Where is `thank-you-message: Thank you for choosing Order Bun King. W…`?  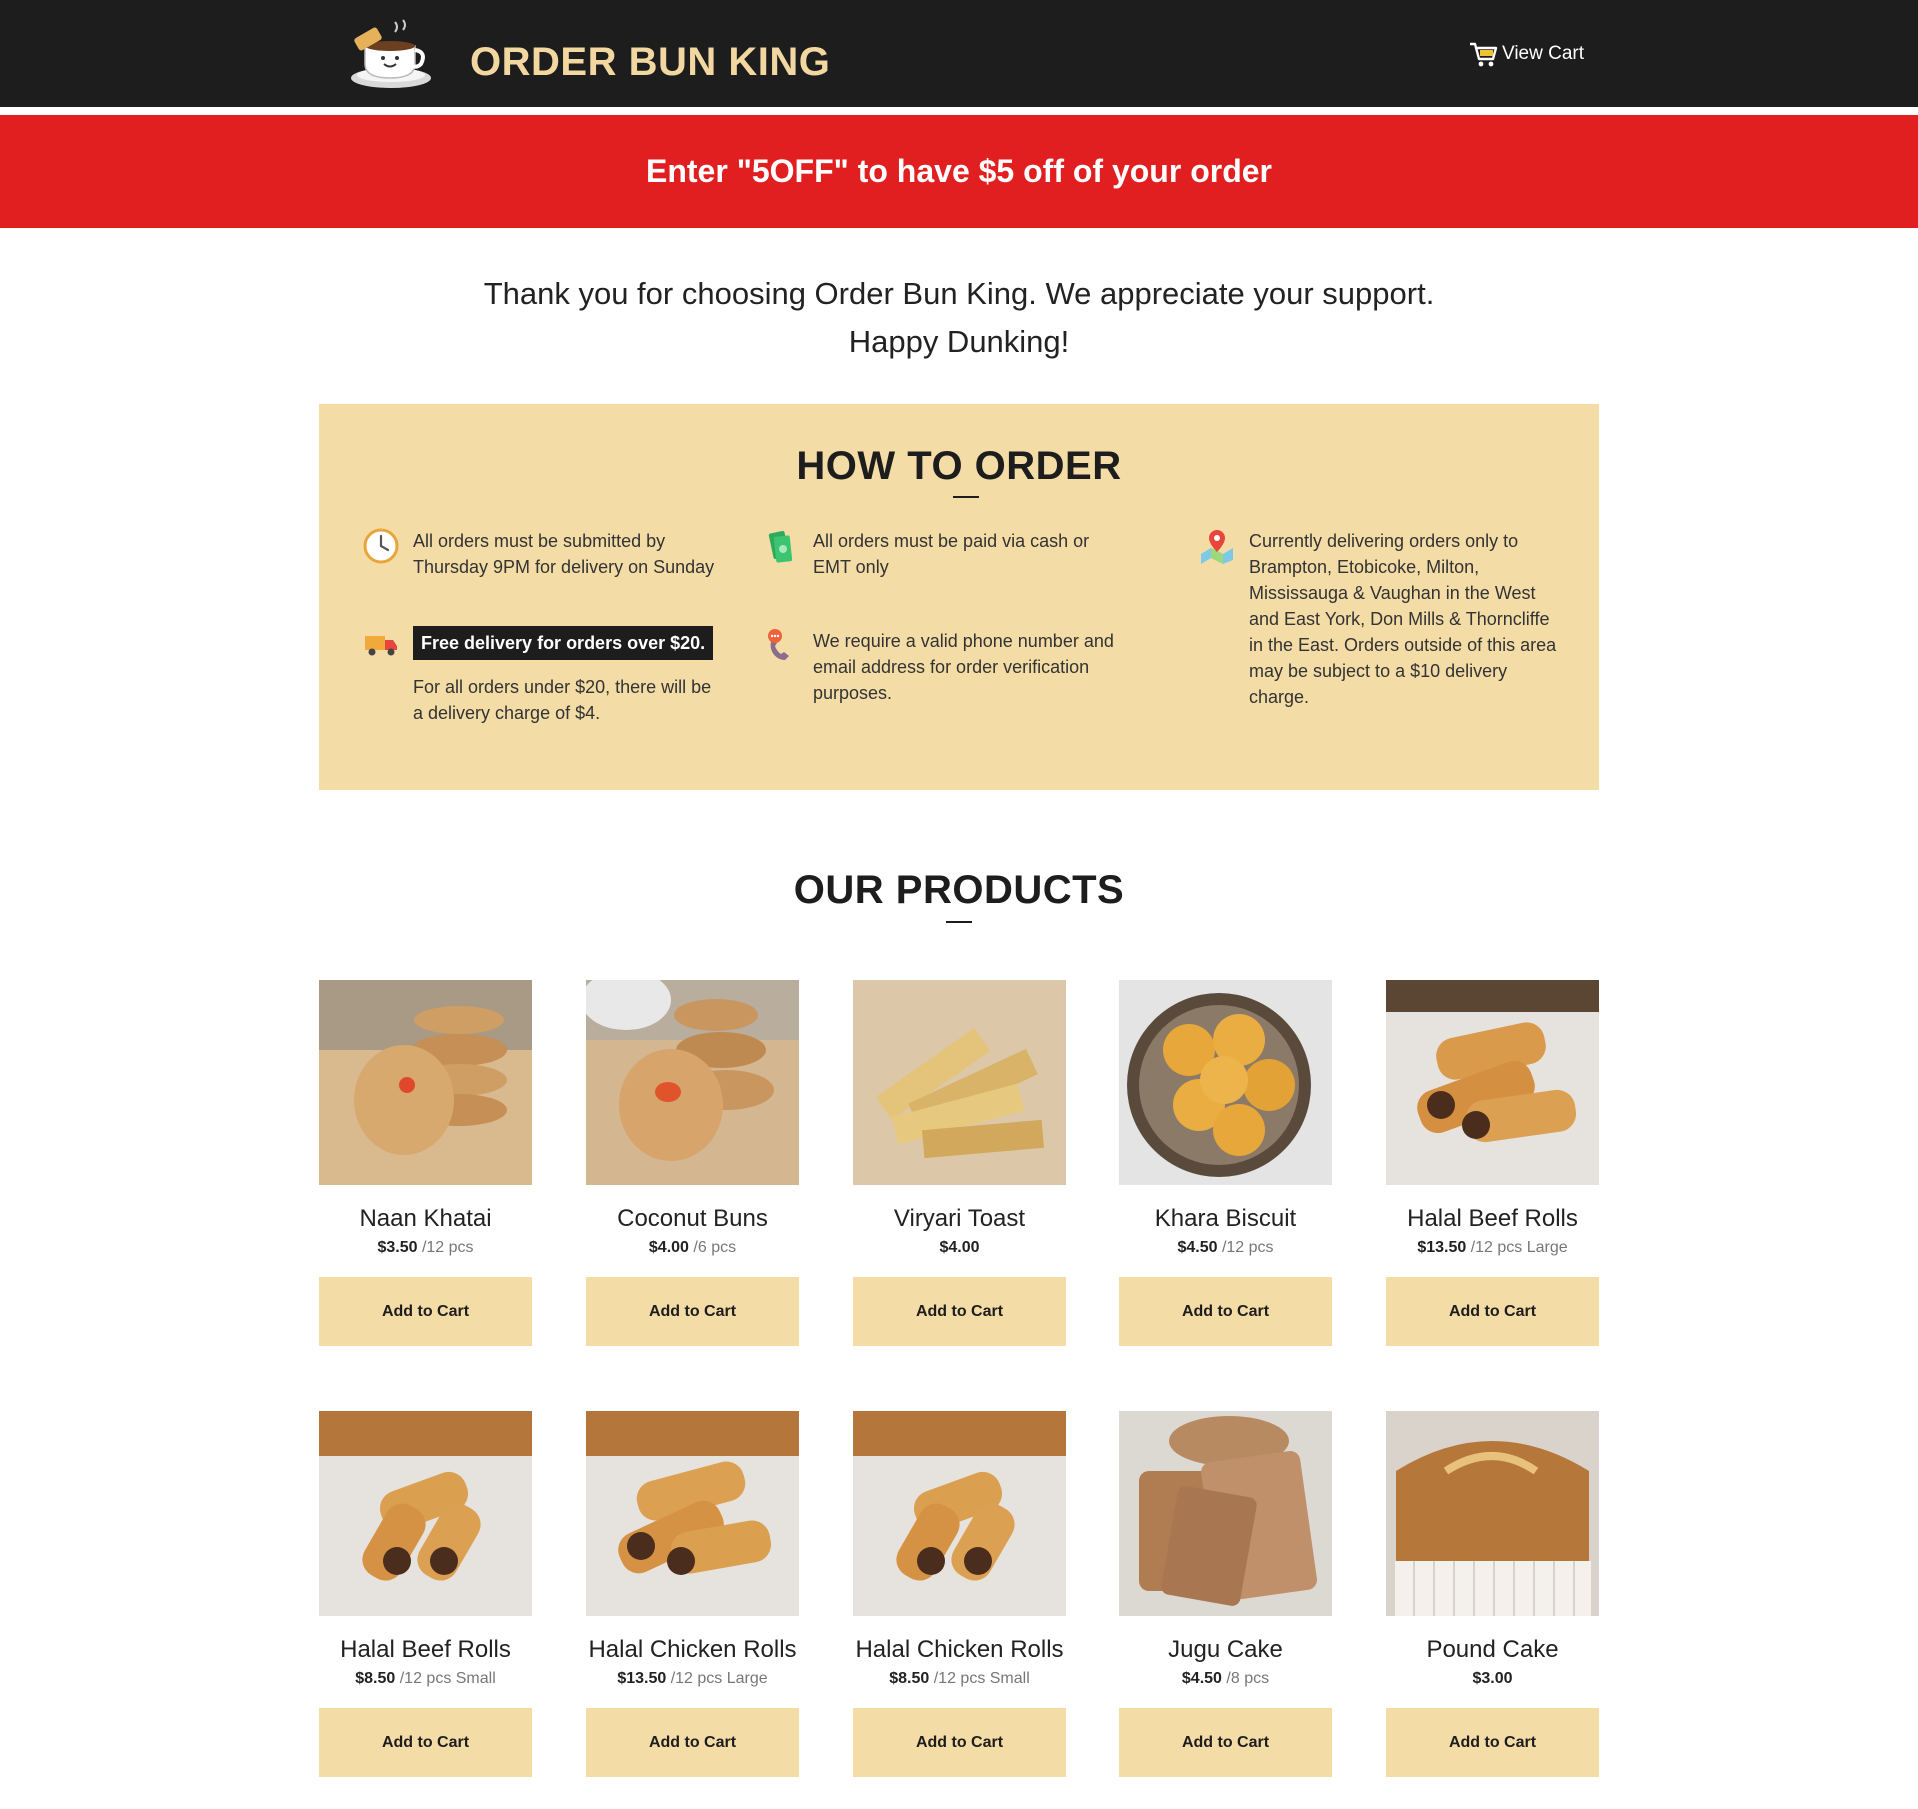
thank-you-message: Thank you for choosing Order Bun King. W… is located at coordinates (959, 318).